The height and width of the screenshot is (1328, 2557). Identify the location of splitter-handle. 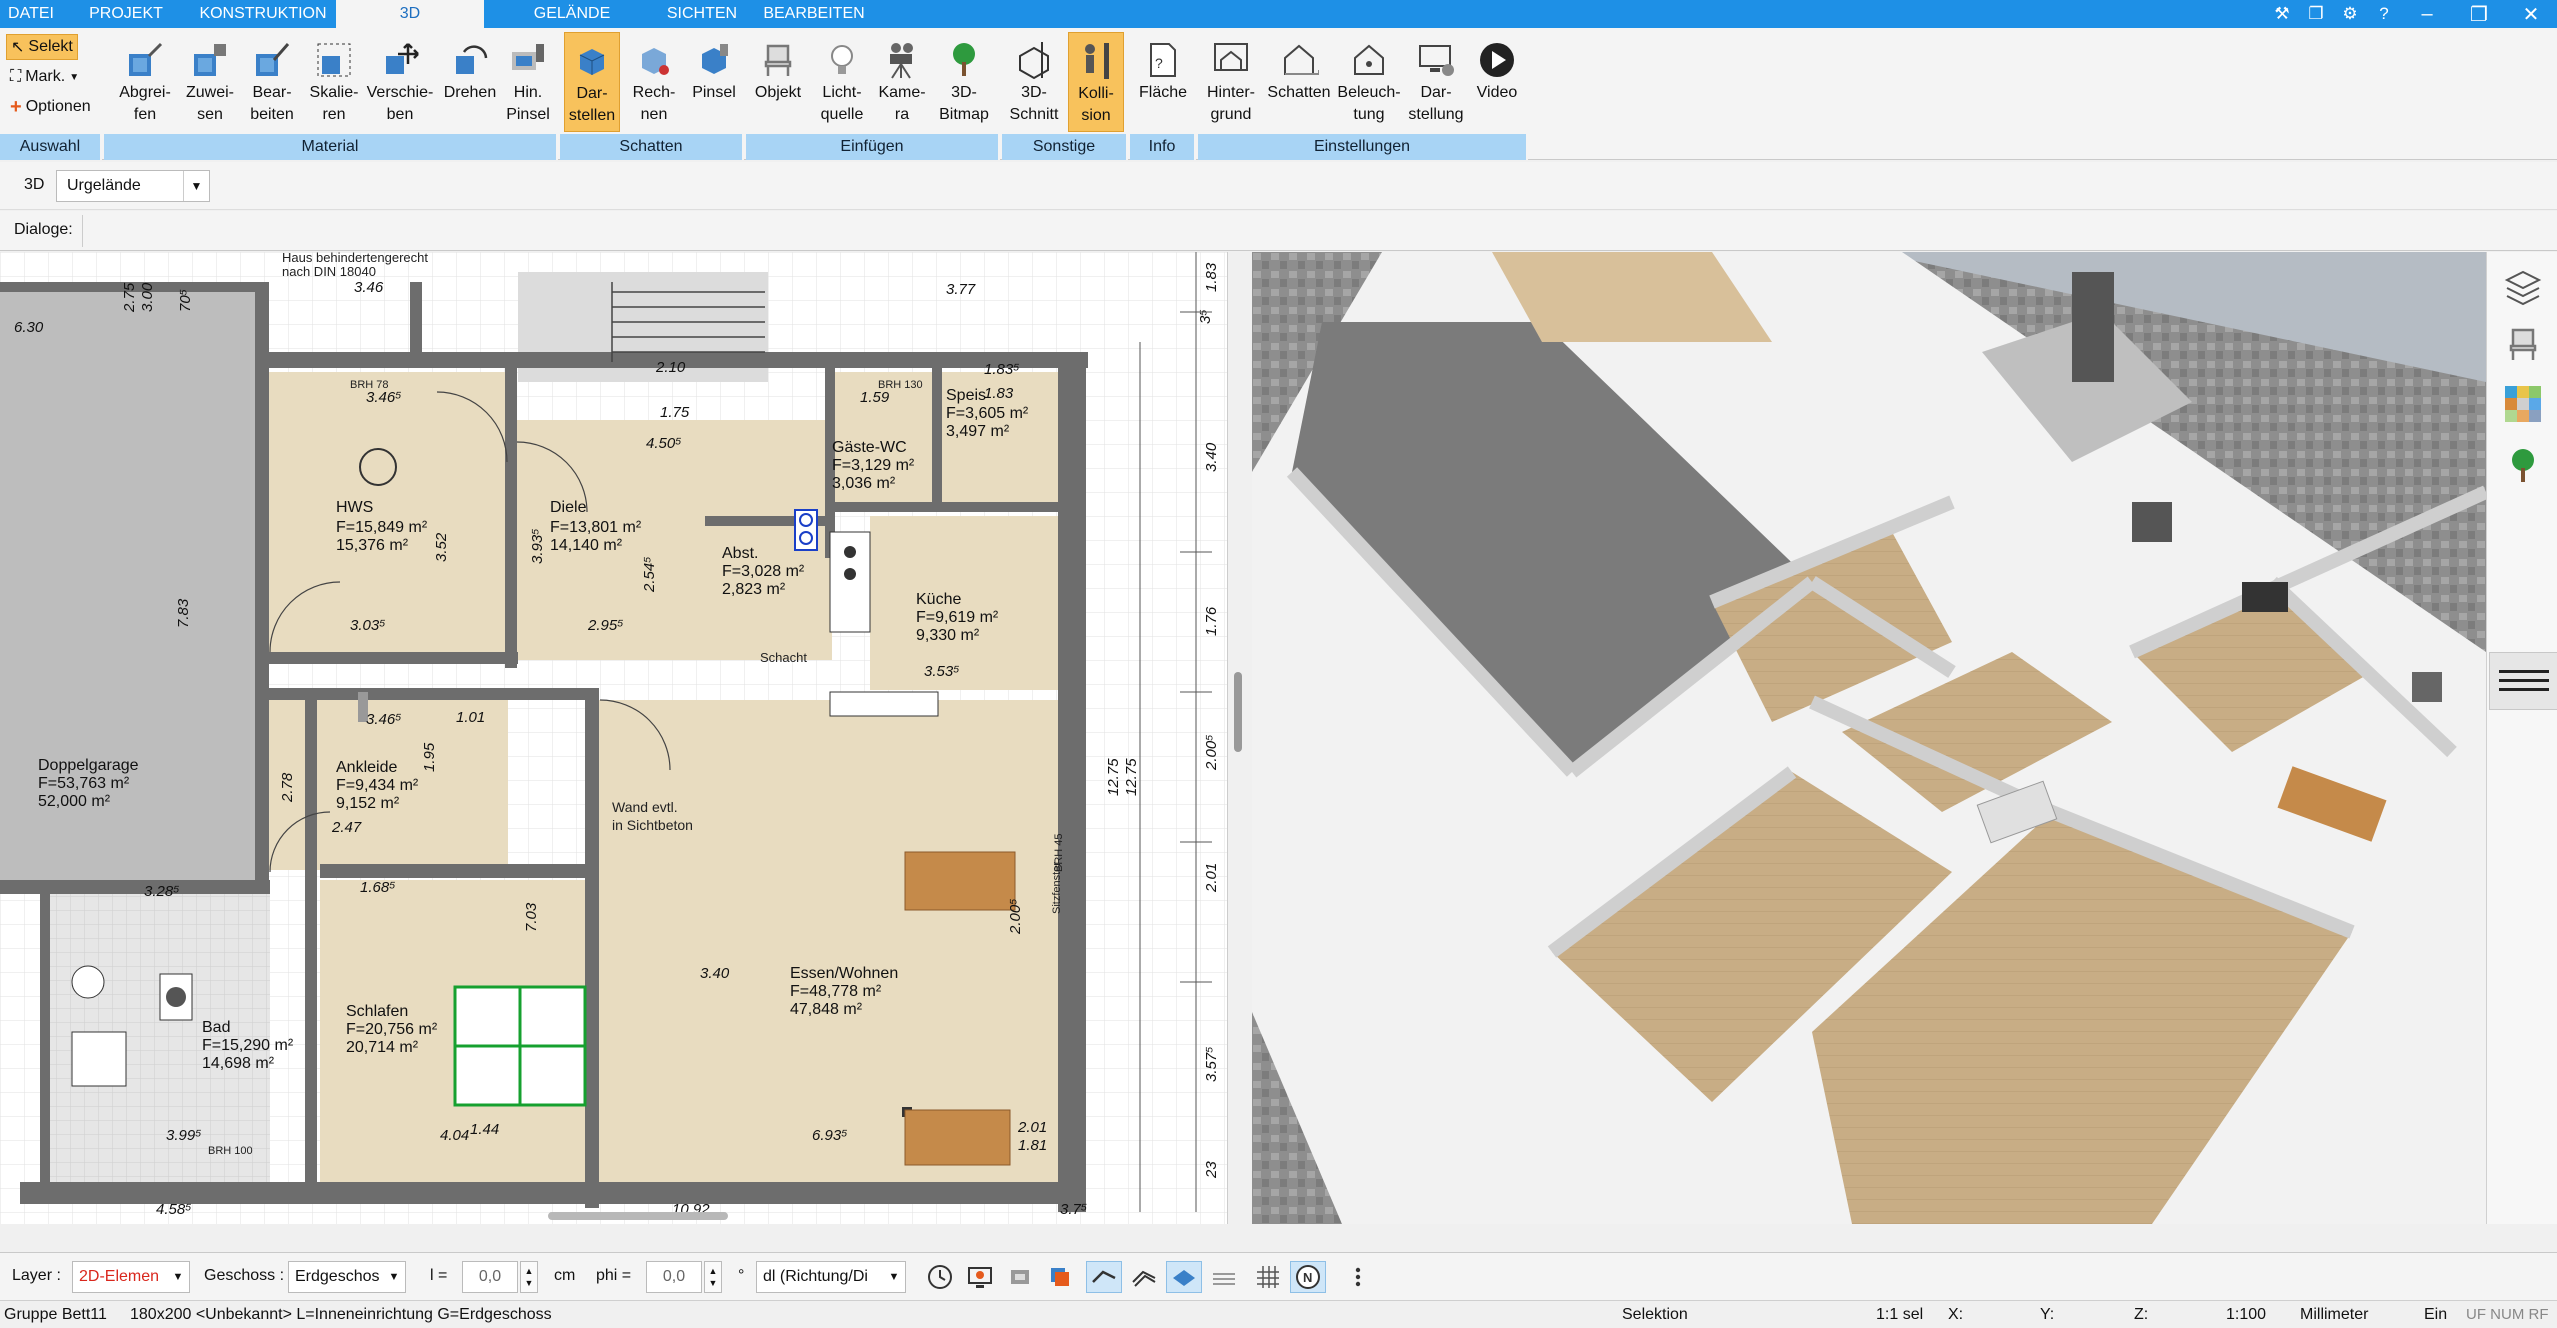
(1238, 712).